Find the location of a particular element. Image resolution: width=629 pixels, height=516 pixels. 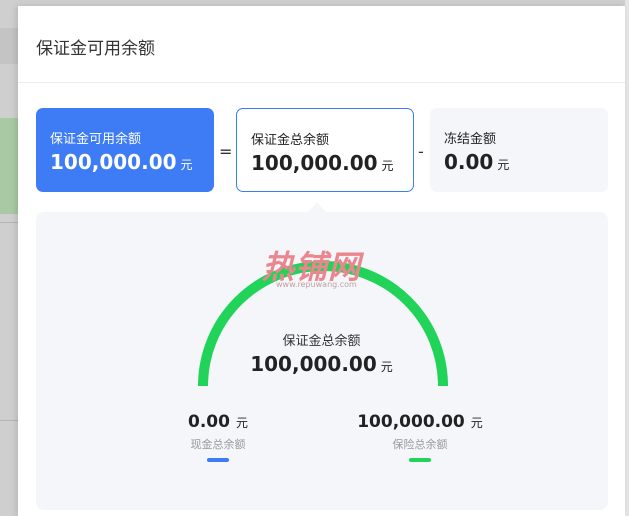

equals-operator: = is located at coordinates (226, 151).